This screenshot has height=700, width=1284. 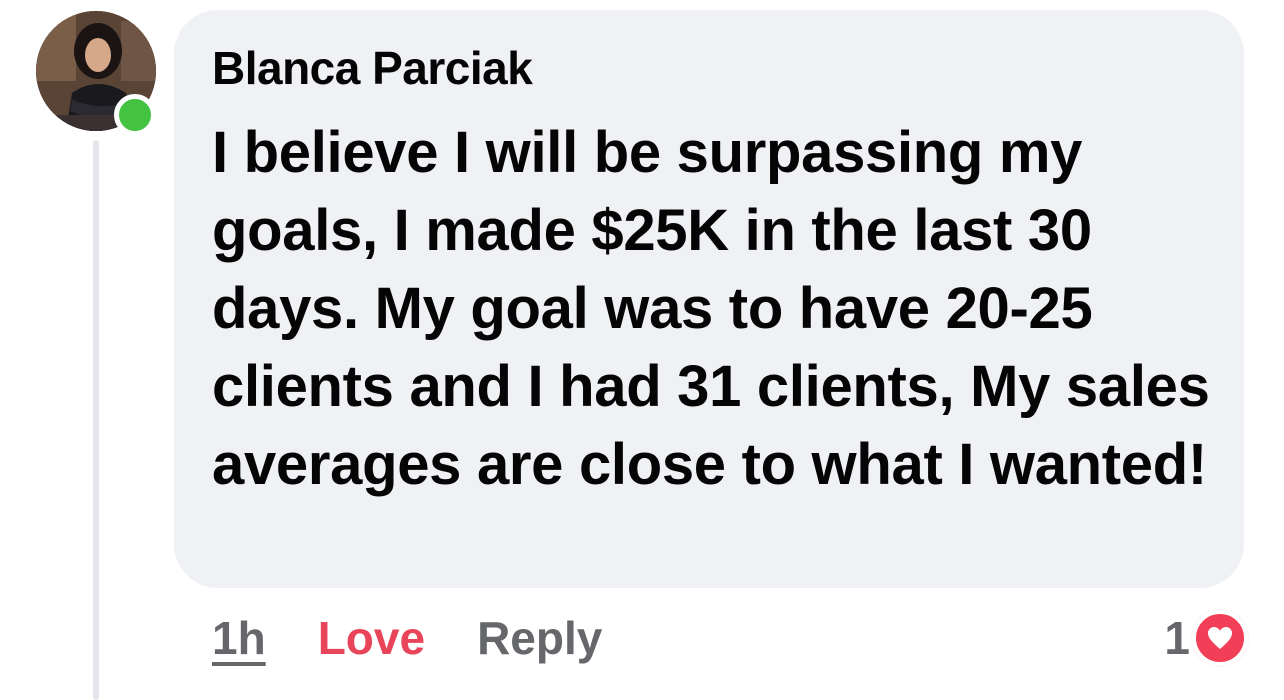 I want to click on reaction-count: 1, so click(x=1177, y=638).